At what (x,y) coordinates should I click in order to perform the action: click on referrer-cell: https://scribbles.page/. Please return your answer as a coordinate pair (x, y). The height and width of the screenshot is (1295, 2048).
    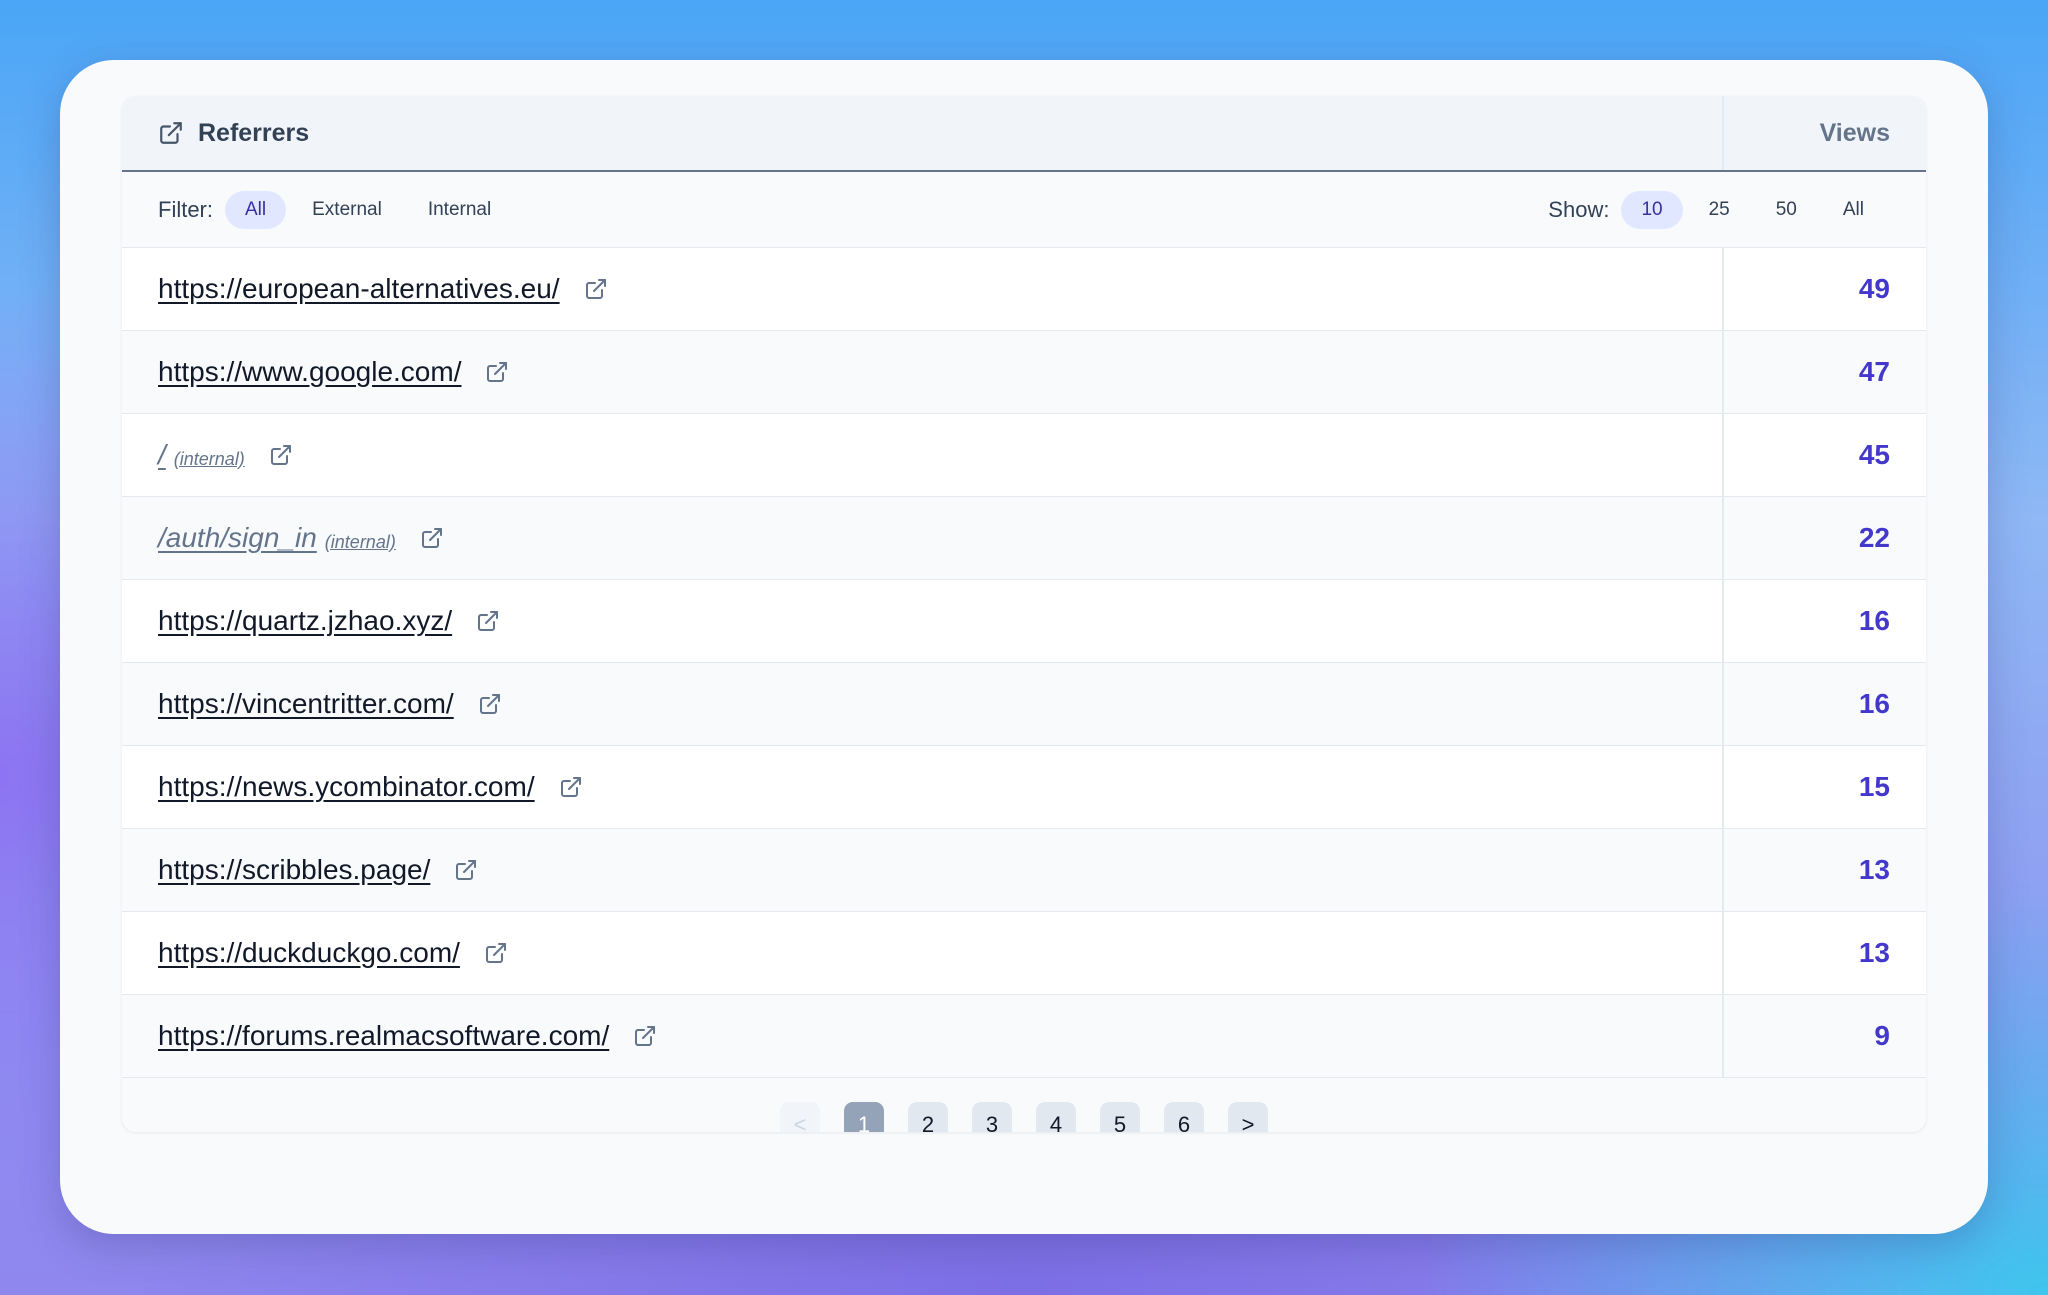
    Looking at the image, I should click on (923, 870).